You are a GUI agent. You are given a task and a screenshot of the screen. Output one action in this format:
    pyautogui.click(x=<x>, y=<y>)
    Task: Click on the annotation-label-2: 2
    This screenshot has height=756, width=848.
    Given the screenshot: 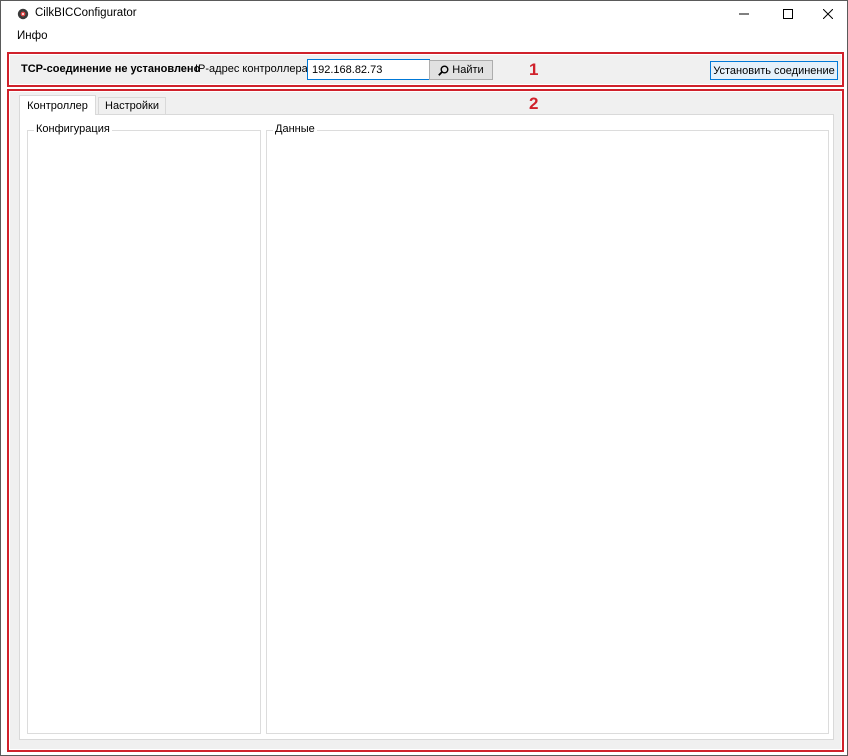 What is the action you would take?
    pyautogui.click(x=534, y=103)
    